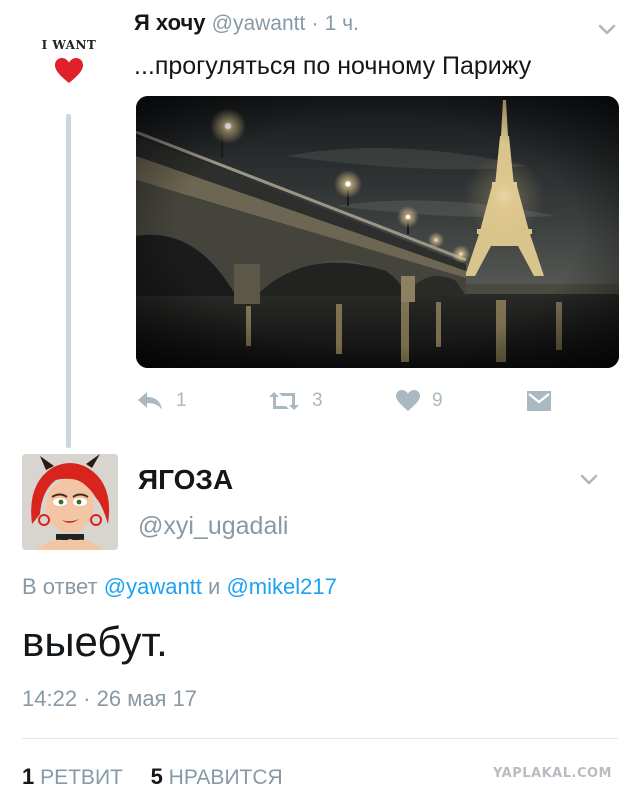 The height and width of the screenshot is (805, 640). Describe the element at coordinates (68, 281) in the screenshot. I see `thread-connector` at that location.